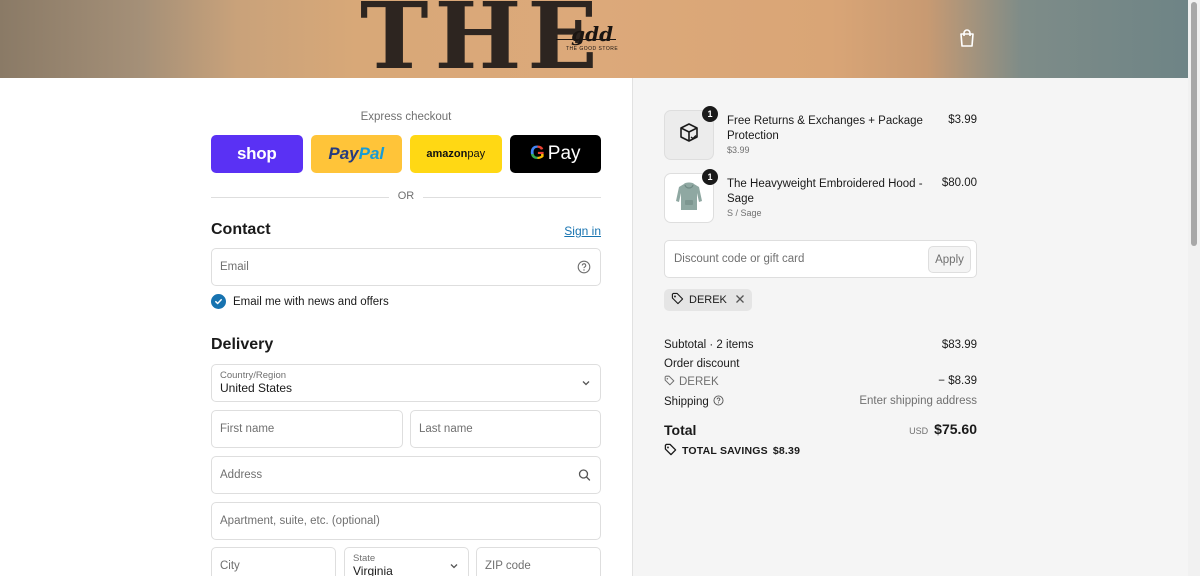  I want to click on apartment-placeholder: Apartment, suite, etc. (optional), so click(300, 521).